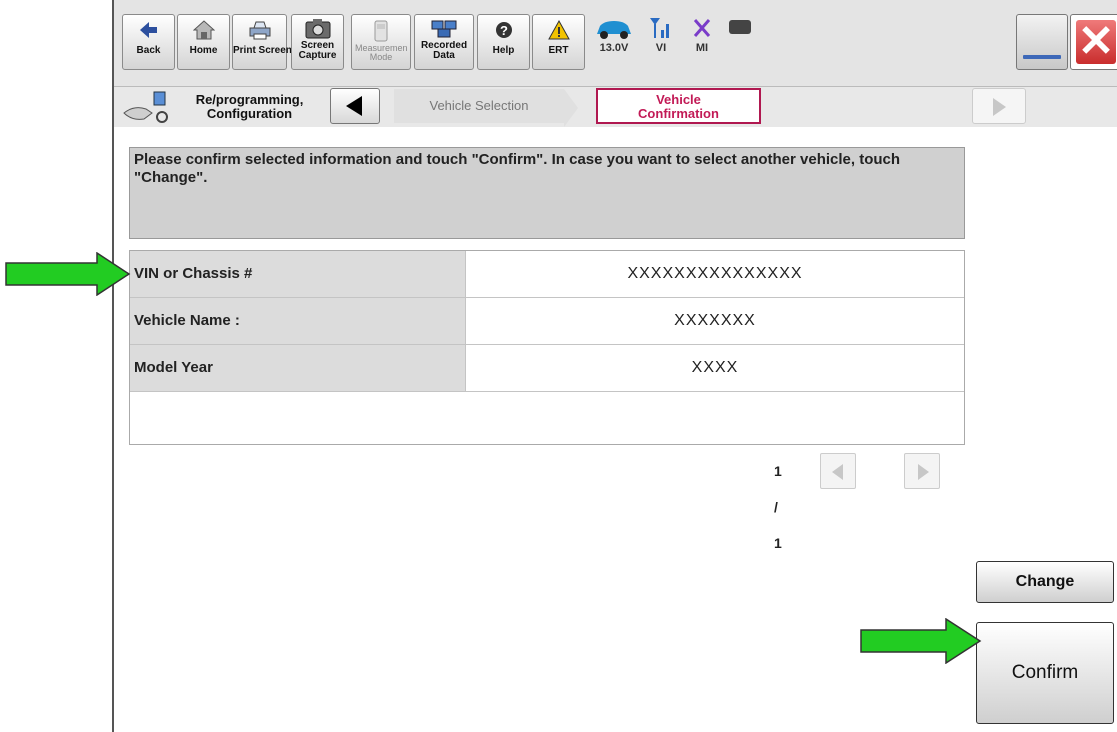  I want to click on print-screen-button: Print Screen, so click(262, 42).